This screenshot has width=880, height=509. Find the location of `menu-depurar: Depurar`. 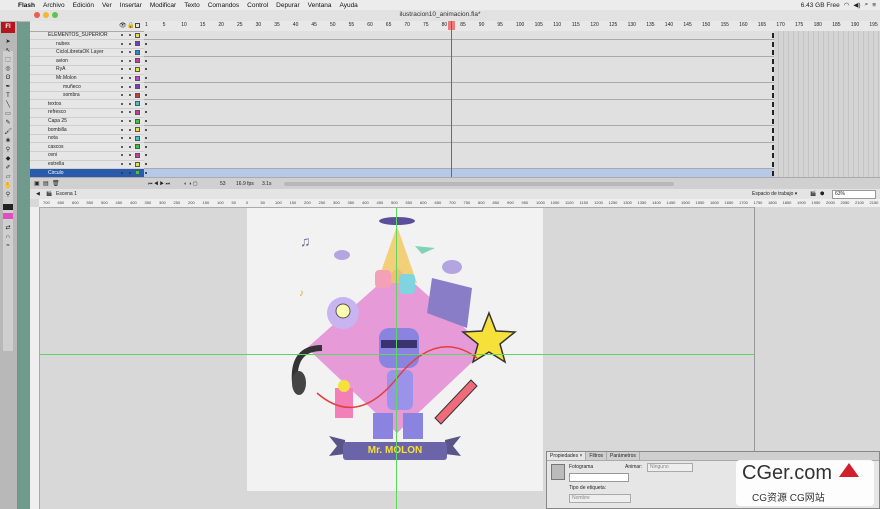

menu-depurar: Depurar is located at coordinates (287, 5).